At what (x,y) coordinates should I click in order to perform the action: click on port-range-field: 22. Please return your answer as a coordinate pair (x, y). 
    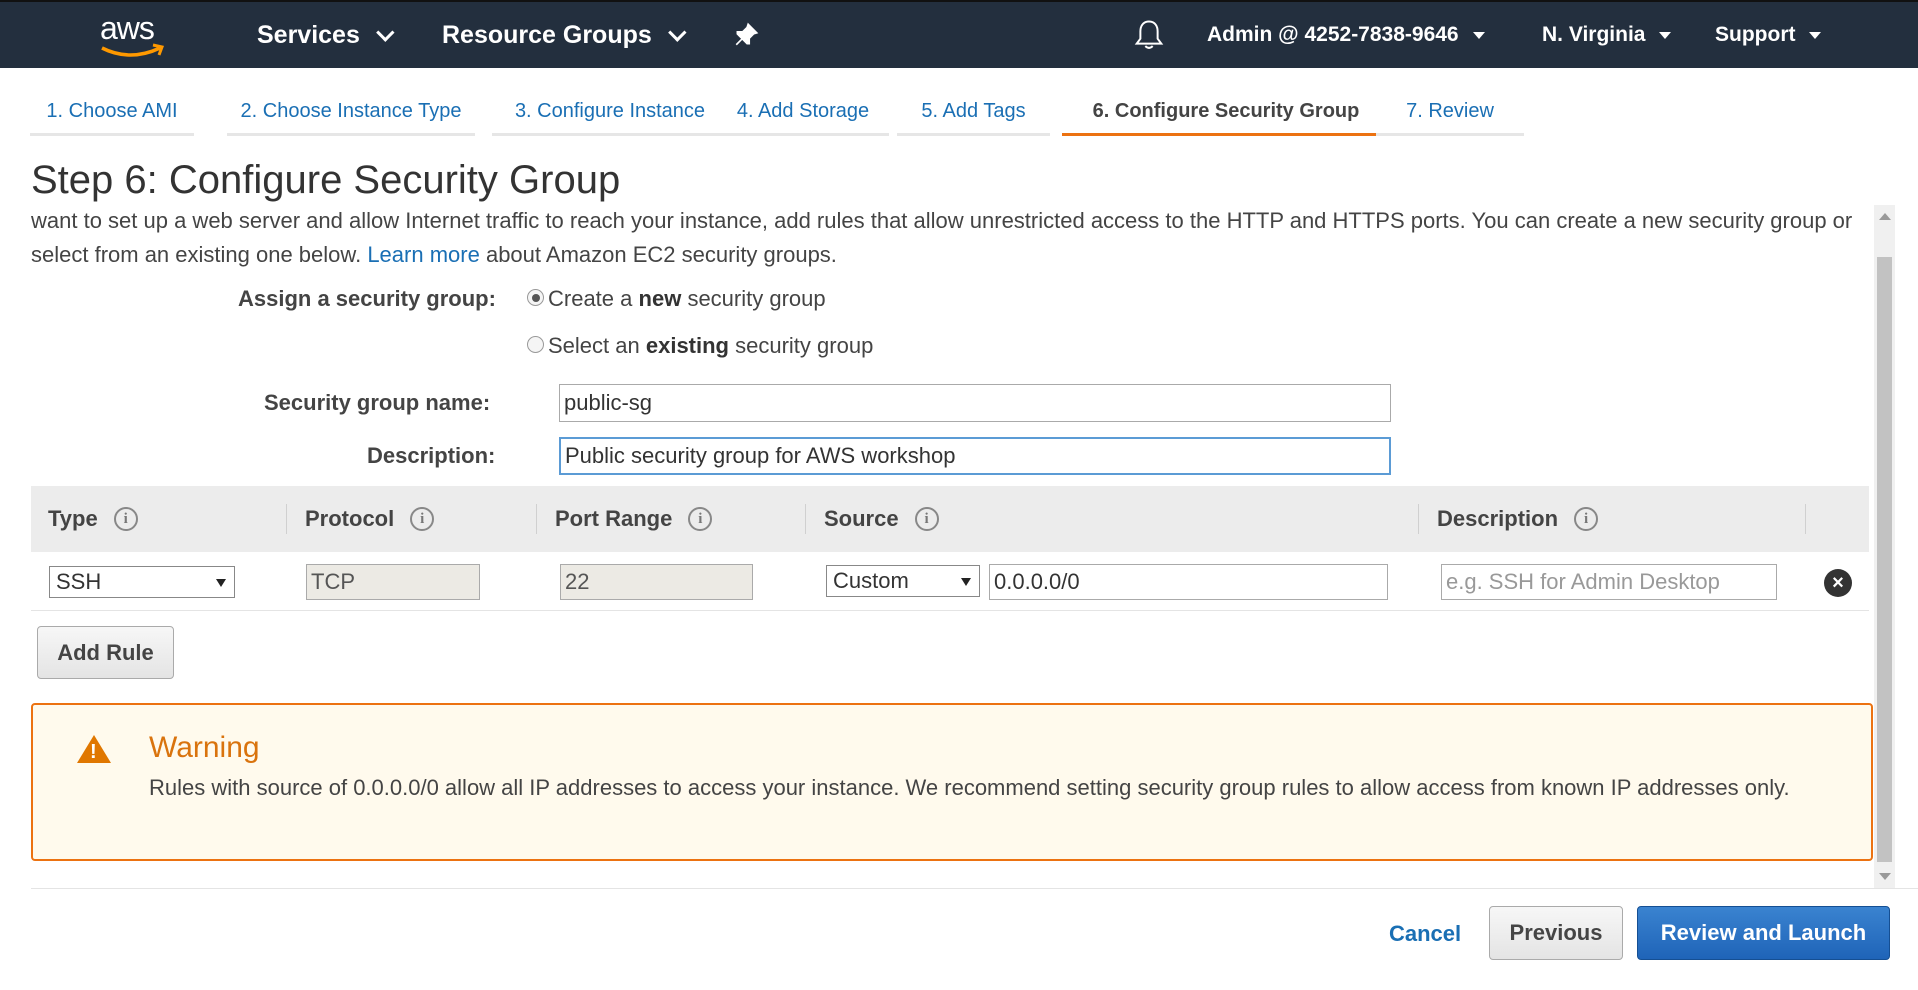
    Looking at the image, I should click on (656, 582).